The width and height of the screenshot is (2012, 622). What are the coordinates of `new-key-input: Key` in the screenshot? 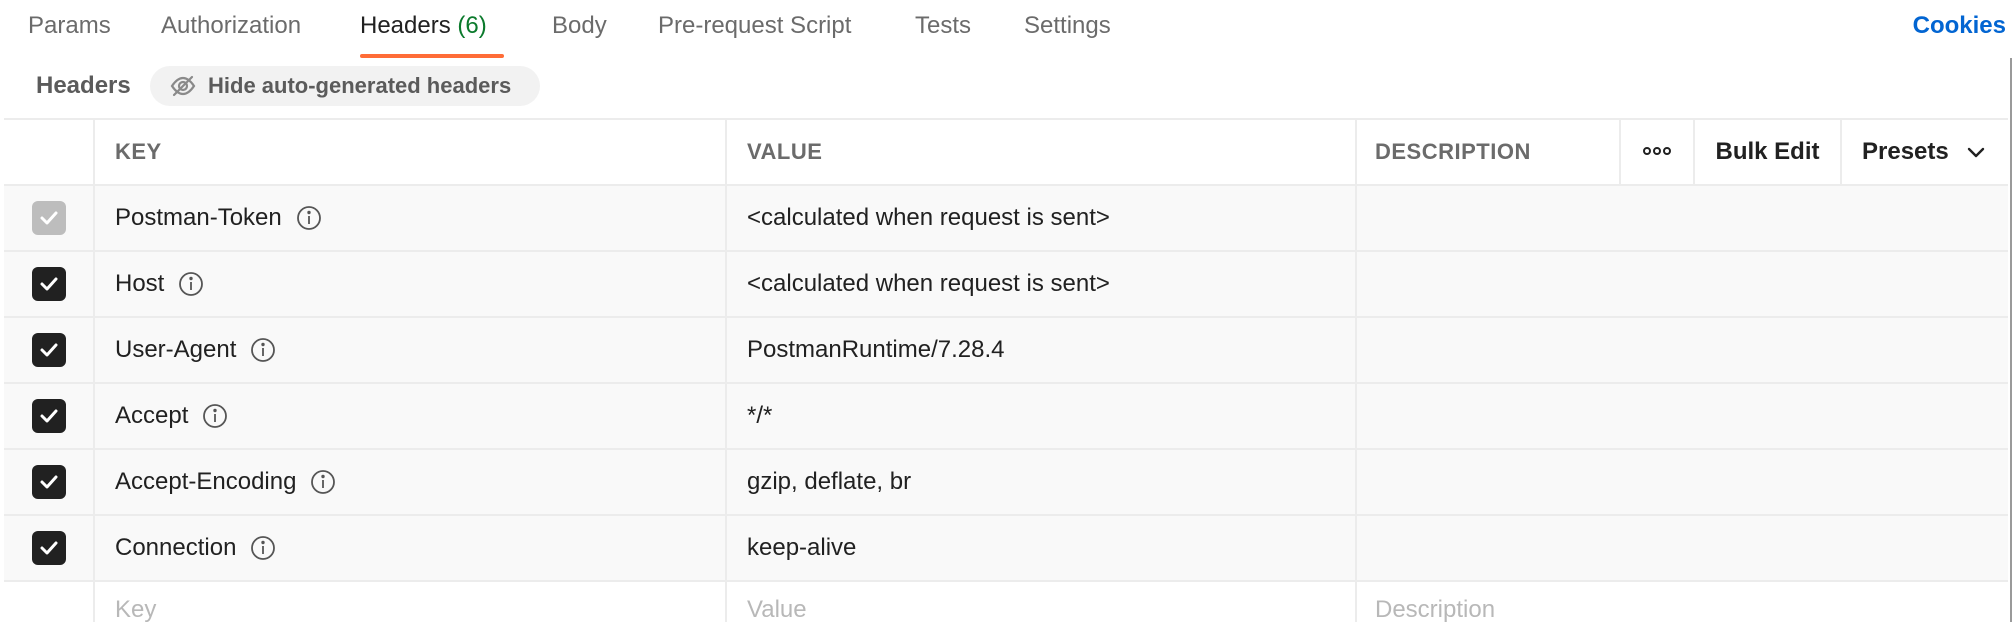 It's located at (409, 602).